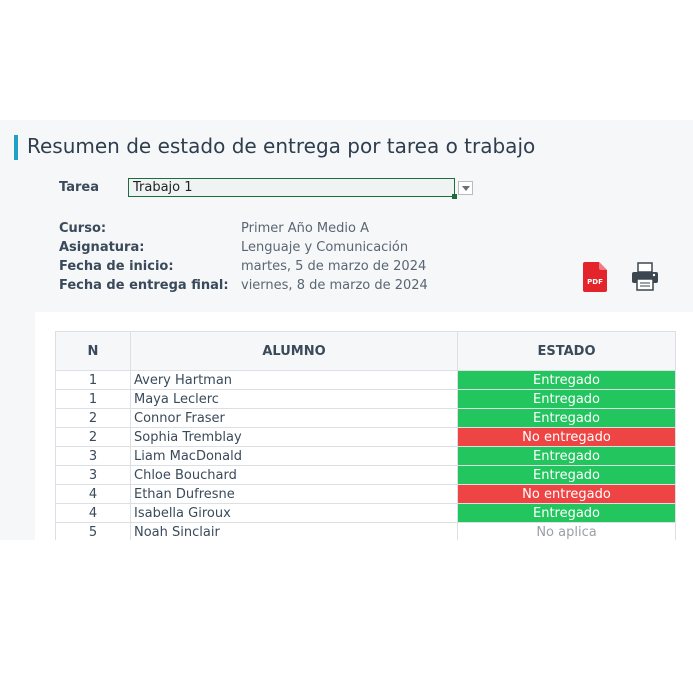  I want to click on student-name: Ethan Dufresne, so click(294, 494).